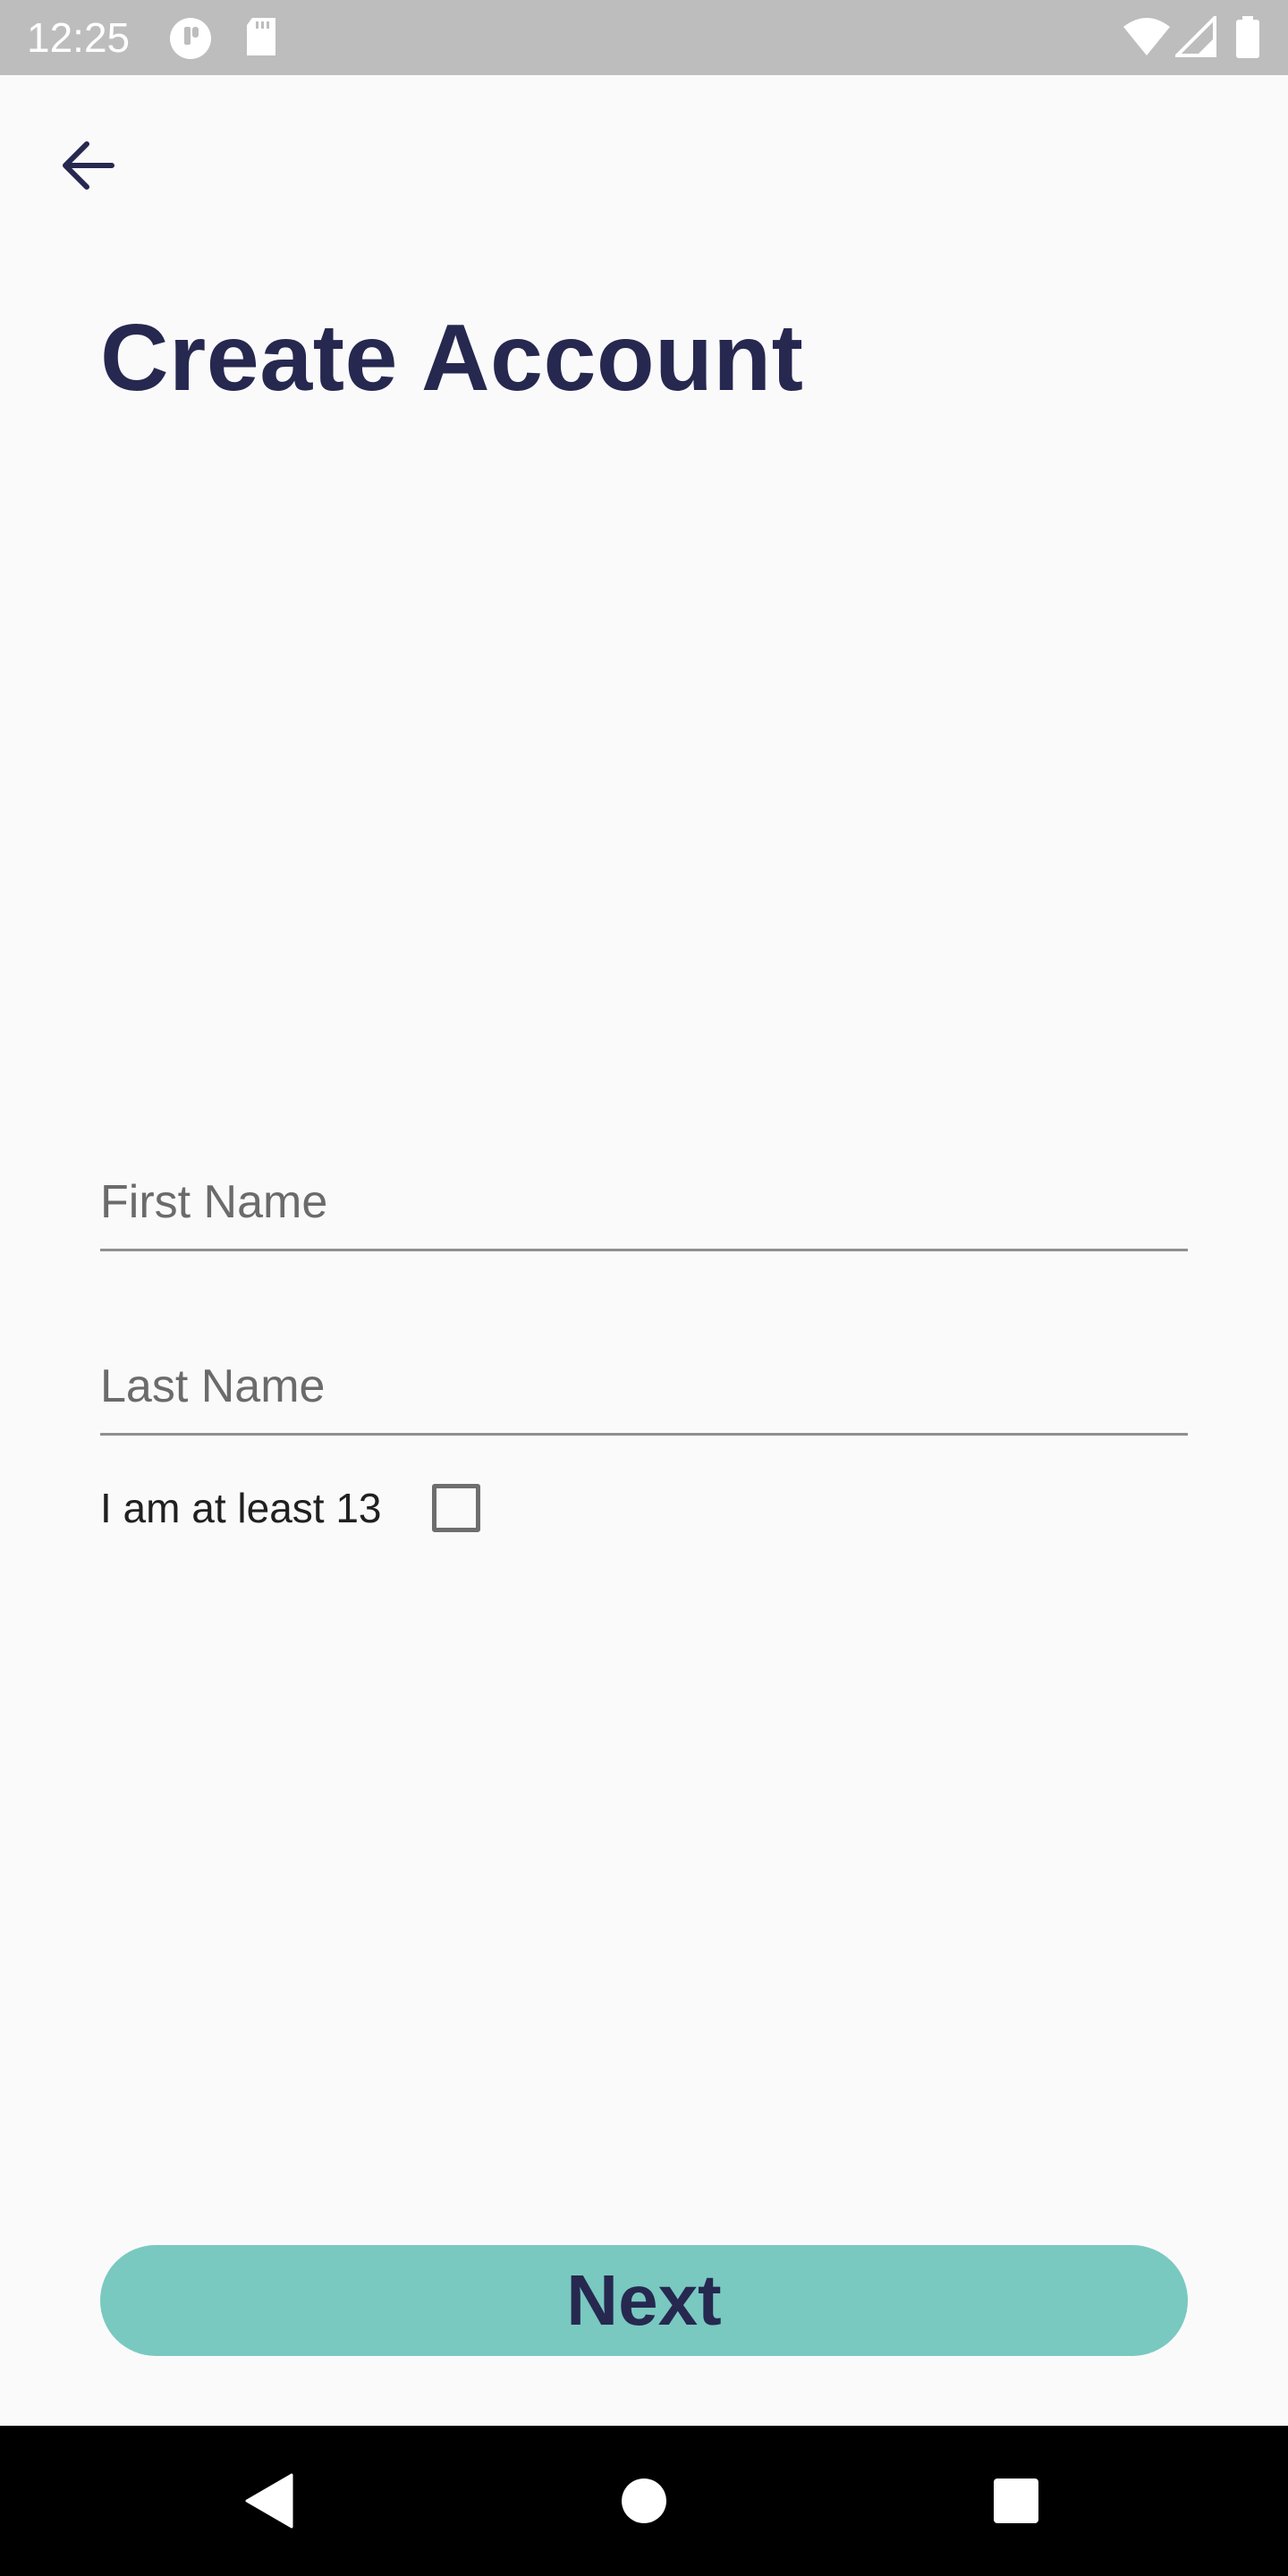  What do you see at coordinates (1194, 37) in the screenshot?
I see `signal-icon` at bounding box center [1194, 37].